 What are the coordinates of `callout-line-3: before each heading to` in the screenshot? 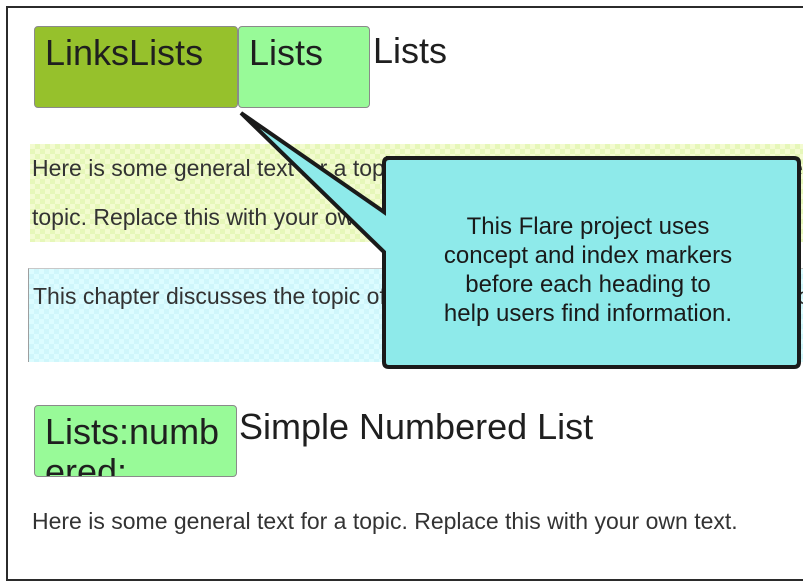 It's located at (588, 284).